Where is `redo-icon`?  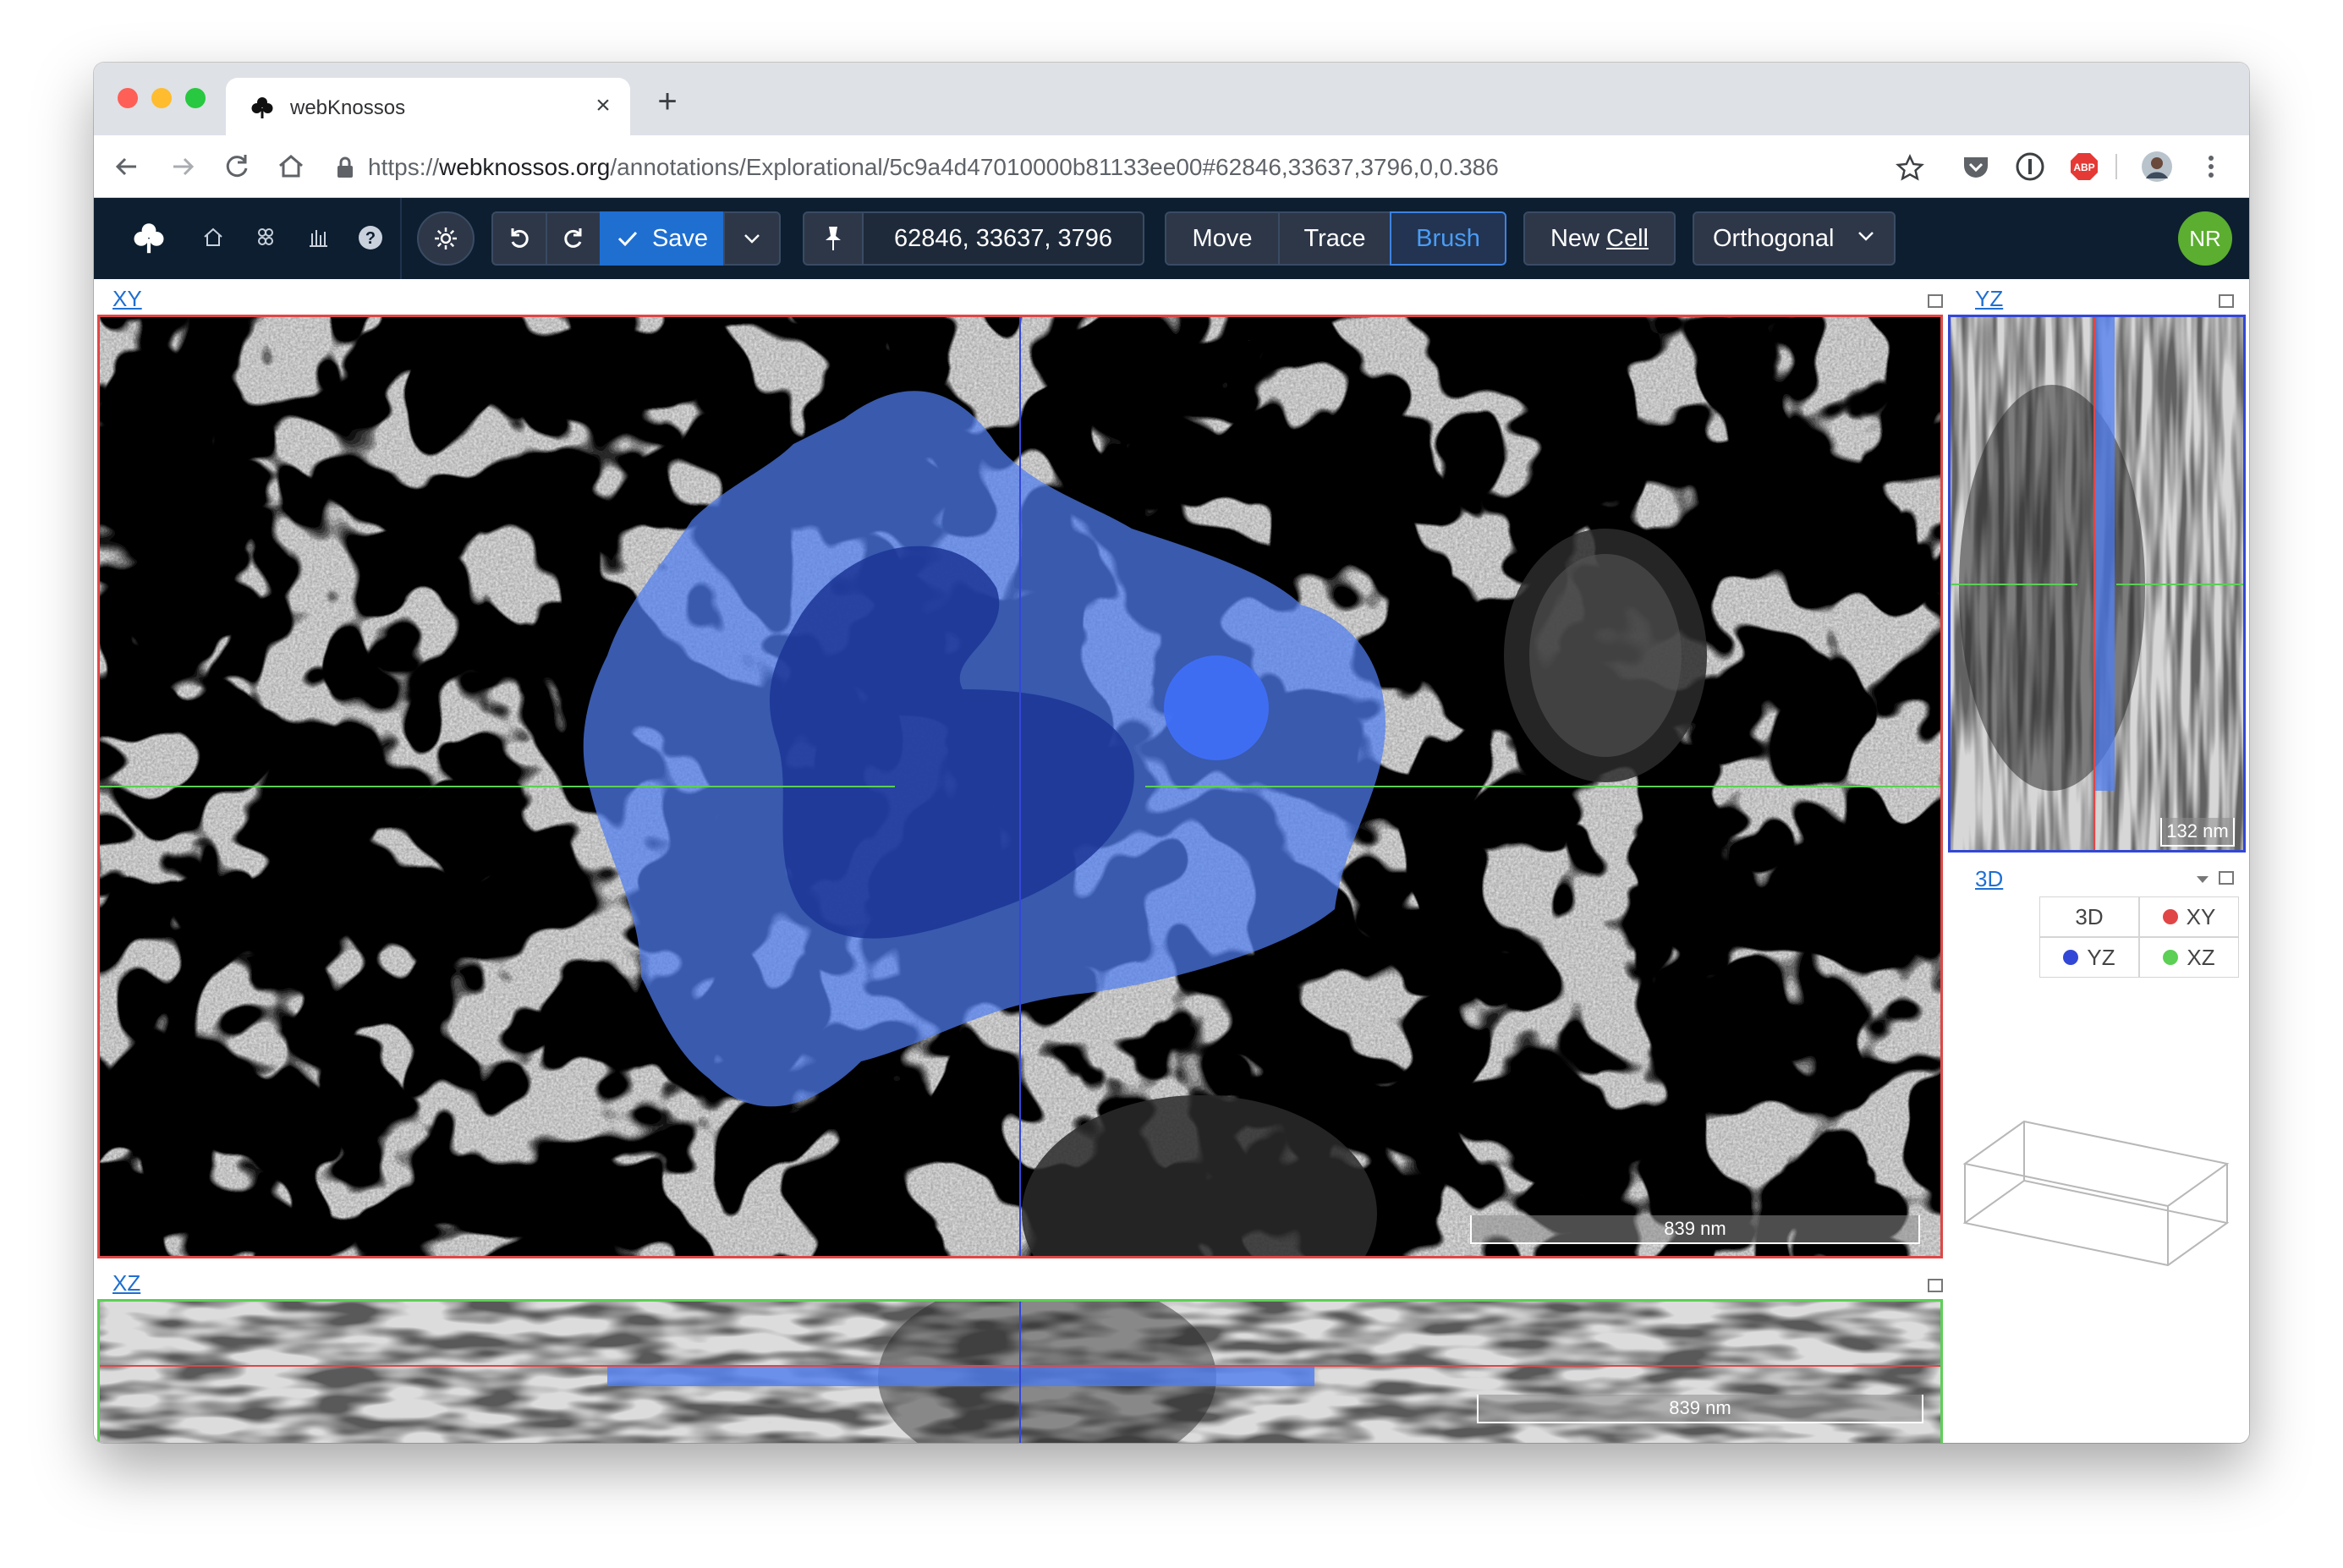 redo-icon is located at coordinates (573, 238).